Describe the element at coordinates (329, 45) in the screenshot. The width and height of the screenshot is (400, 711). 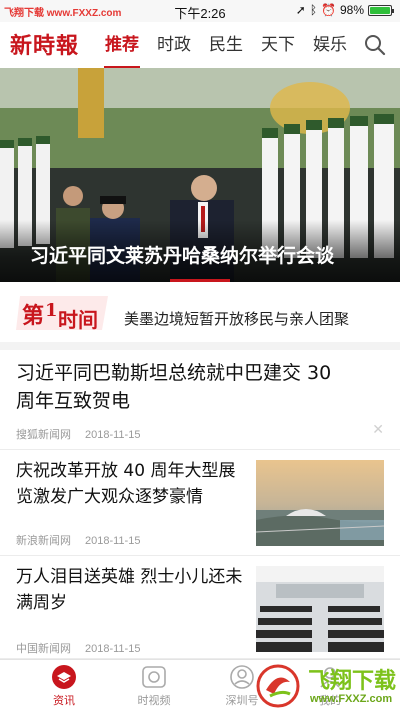
I see `tab-entertainment: 娱乐` at that location.